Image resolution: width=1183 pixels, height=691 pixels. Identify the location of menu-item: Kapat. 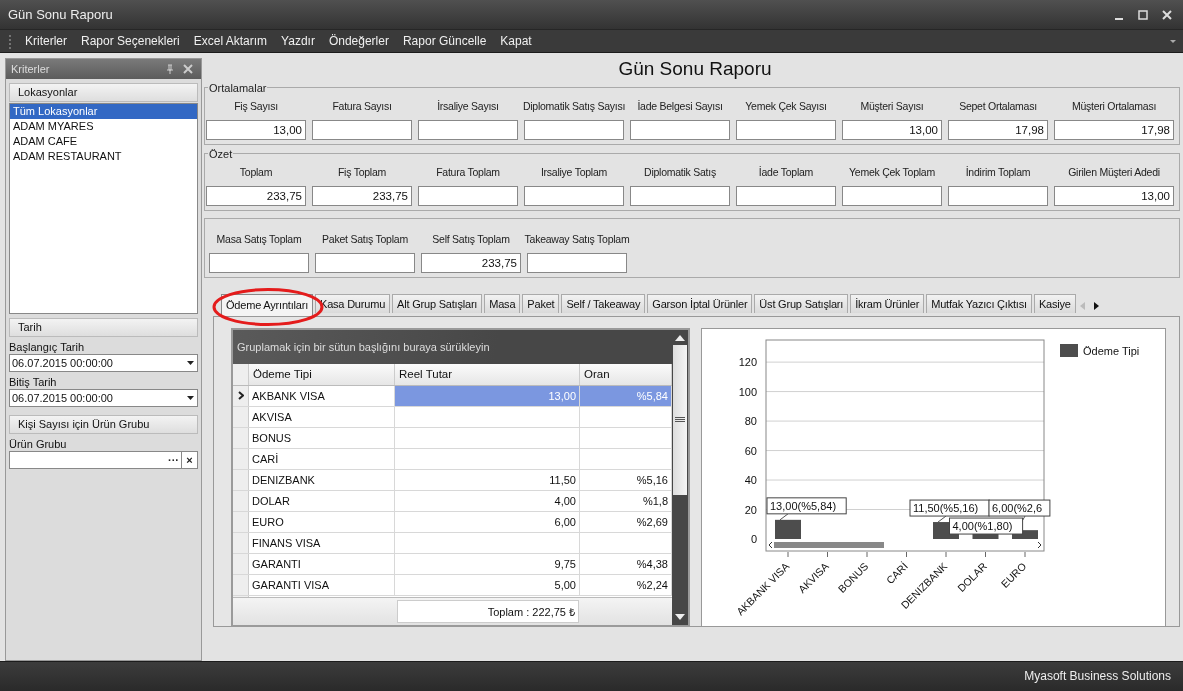
(516, 41).